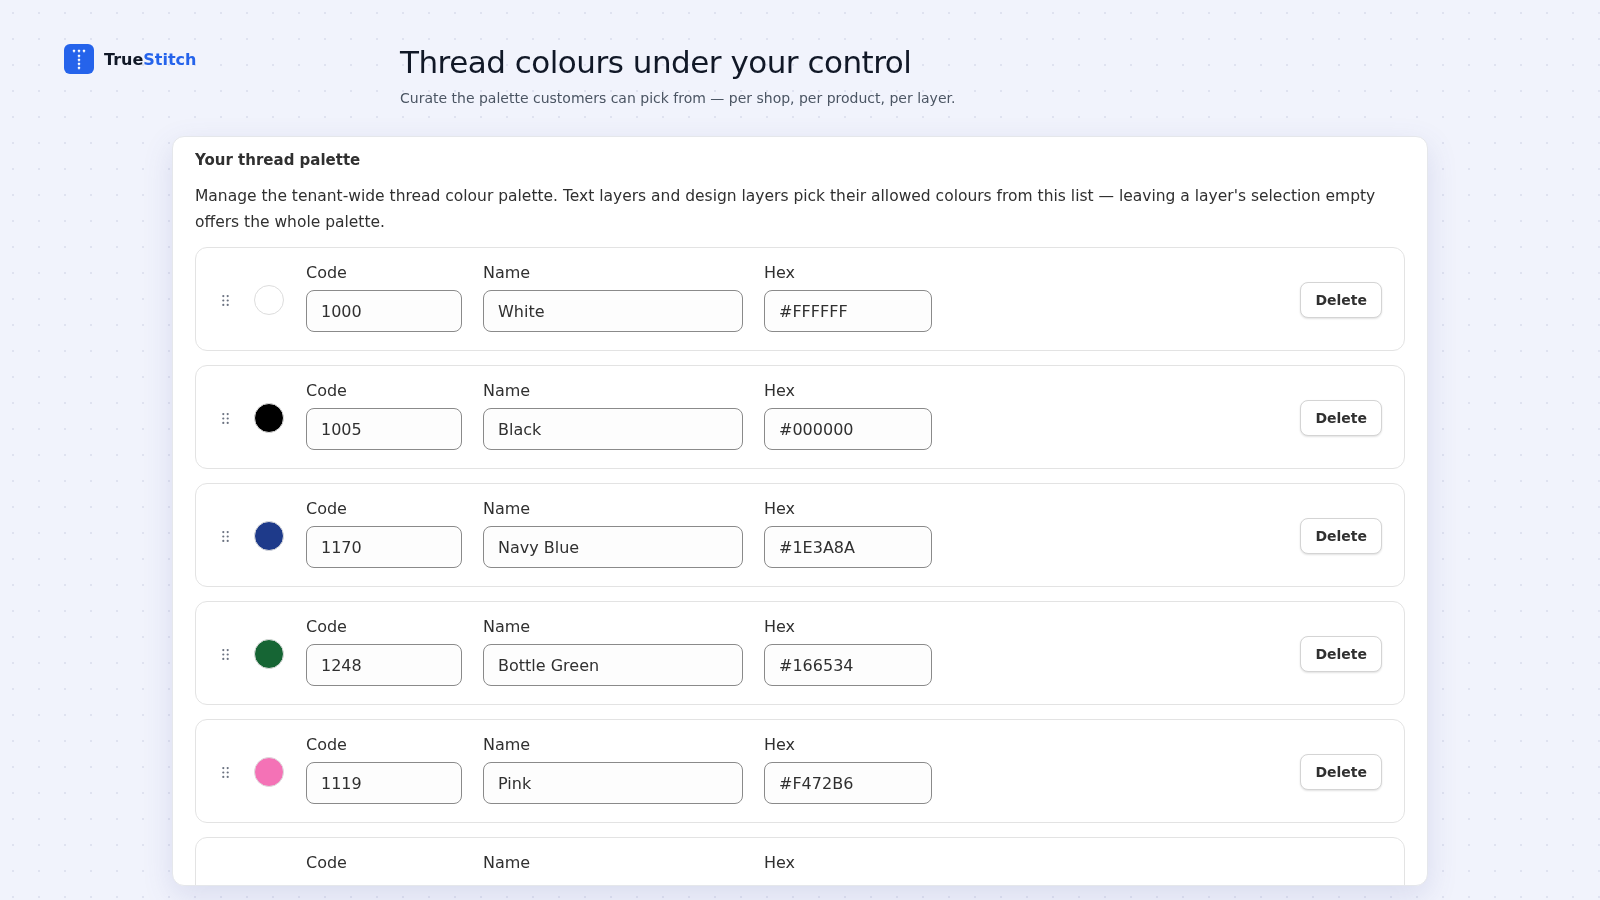 This screenshot has width=1600, height=900. What do you see at coordinates (384, 665) in the screenshot?
I see `code-field: 1248` at bounding box center [384, 665].